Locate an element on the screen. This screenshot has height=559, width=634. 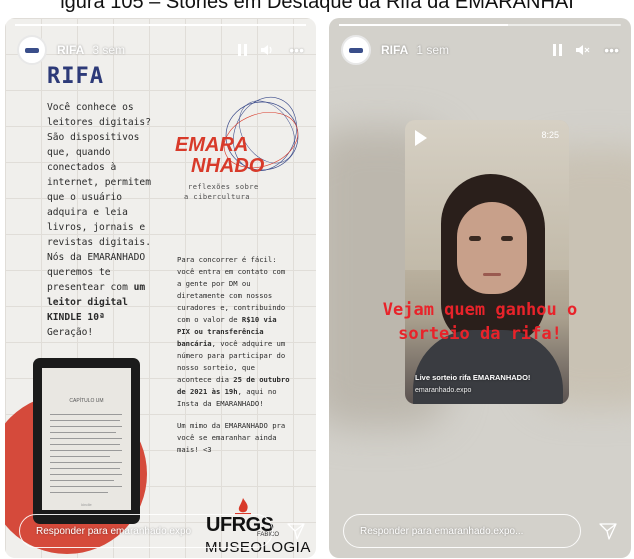
muted-icon is located at coordinates (583, 50).